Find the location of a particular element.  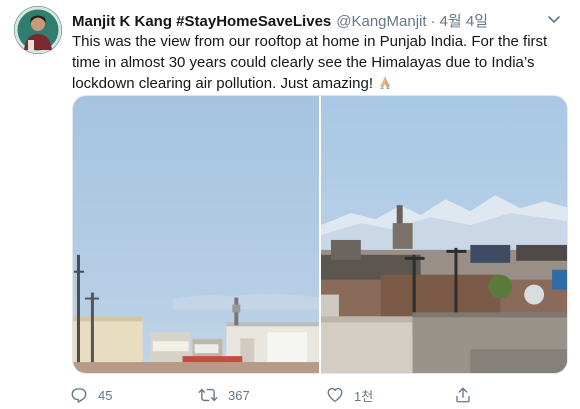

reply-button: 45 is located at coordinates (134, 395).